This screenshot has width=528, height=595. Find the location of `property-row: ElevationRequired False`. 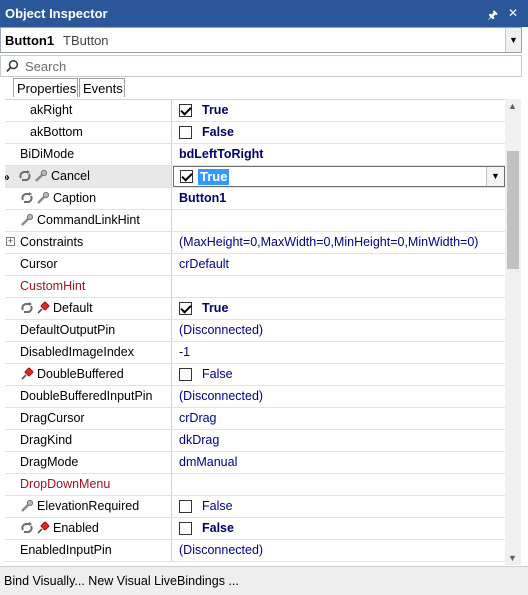

property-row: ElevationRequired False is located at coordinates (255, 507).